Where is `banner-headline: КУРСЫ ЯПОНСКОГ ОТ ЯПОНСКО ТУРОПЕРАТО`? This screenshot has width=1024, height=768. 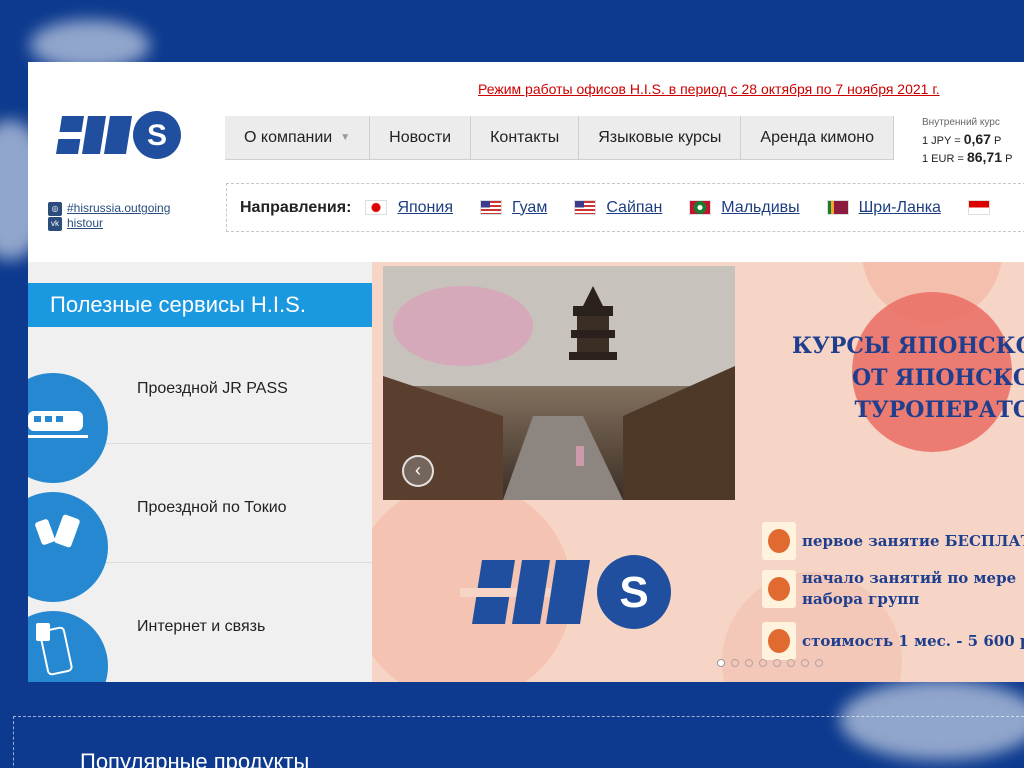
banner-headline: КУРСЫ ЯПОНСКОГ ОТ ЯПОНСКО ТУРОПЕРАТО is located at coordinates (908, 378).